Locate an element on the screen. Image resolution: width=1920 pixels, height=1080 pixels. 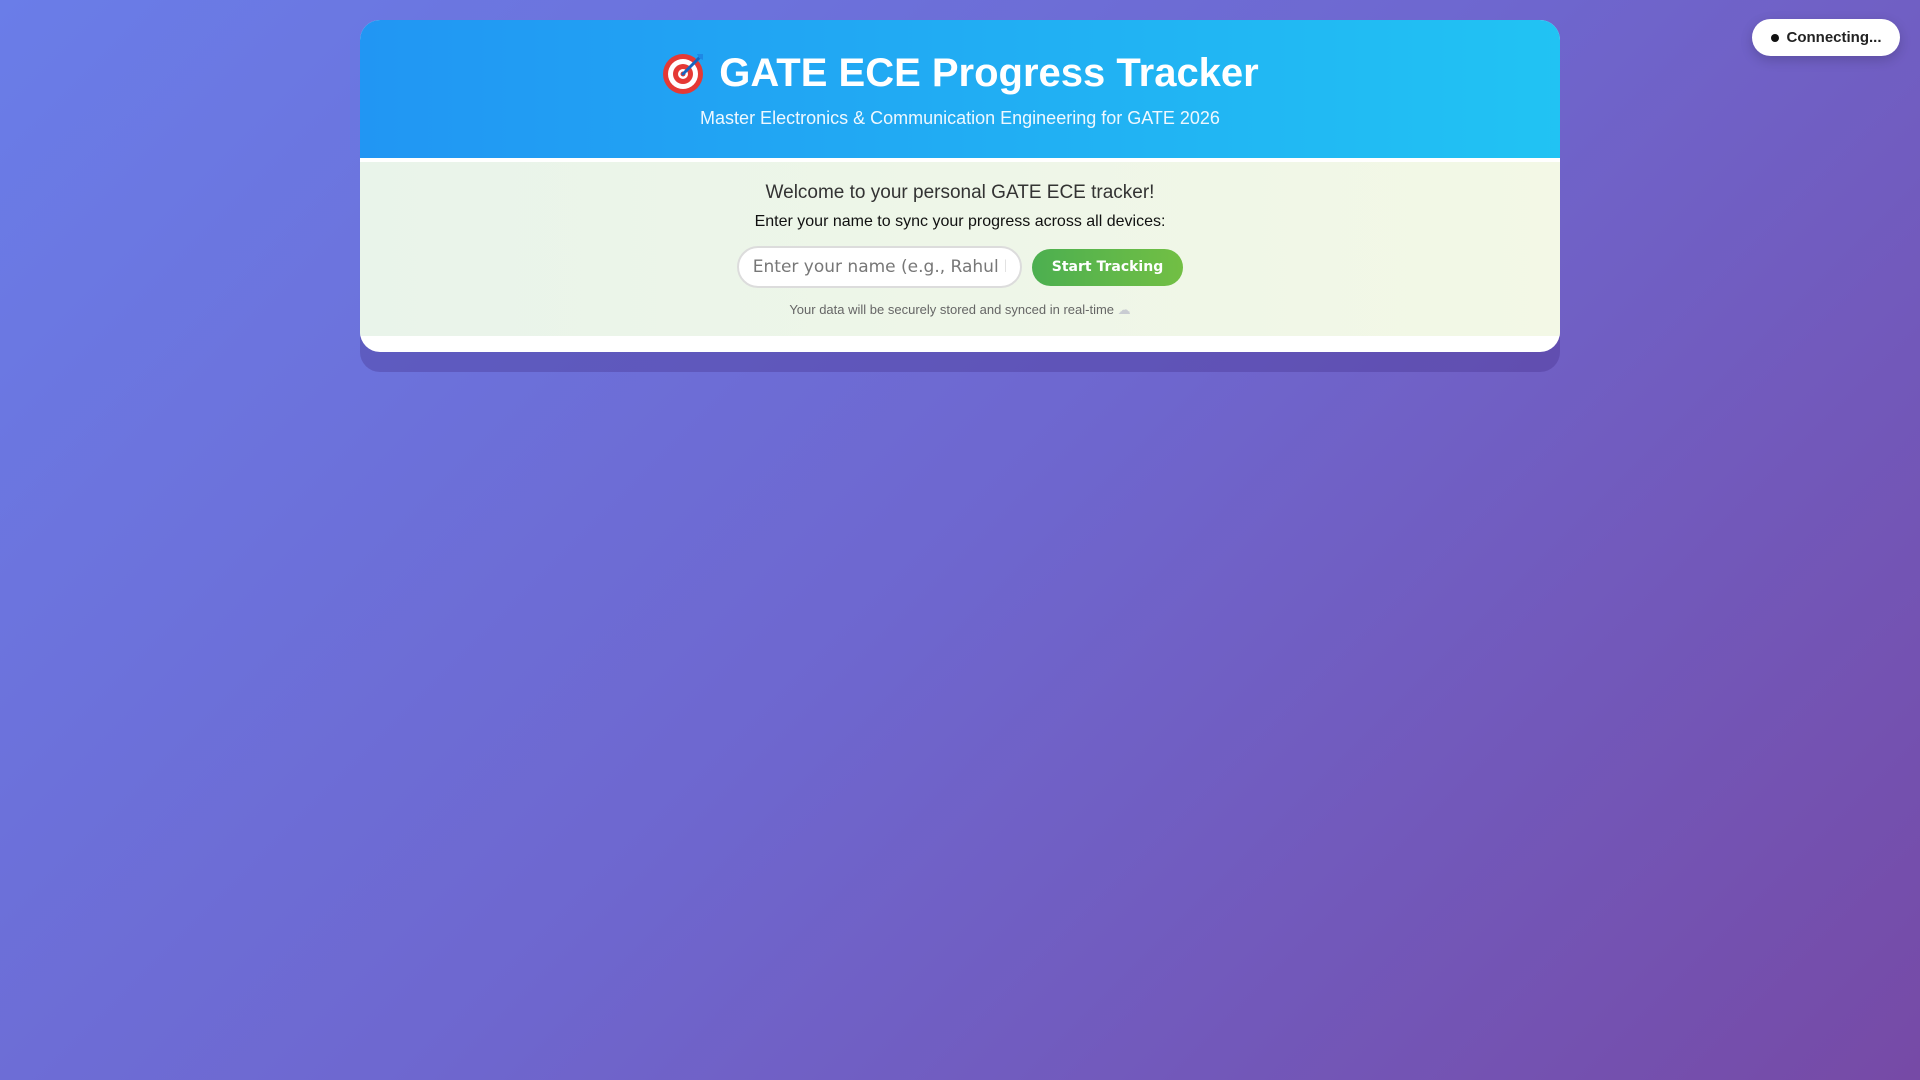
start-tracking-button: Start Tracking is located at coordinates (1107, 267).